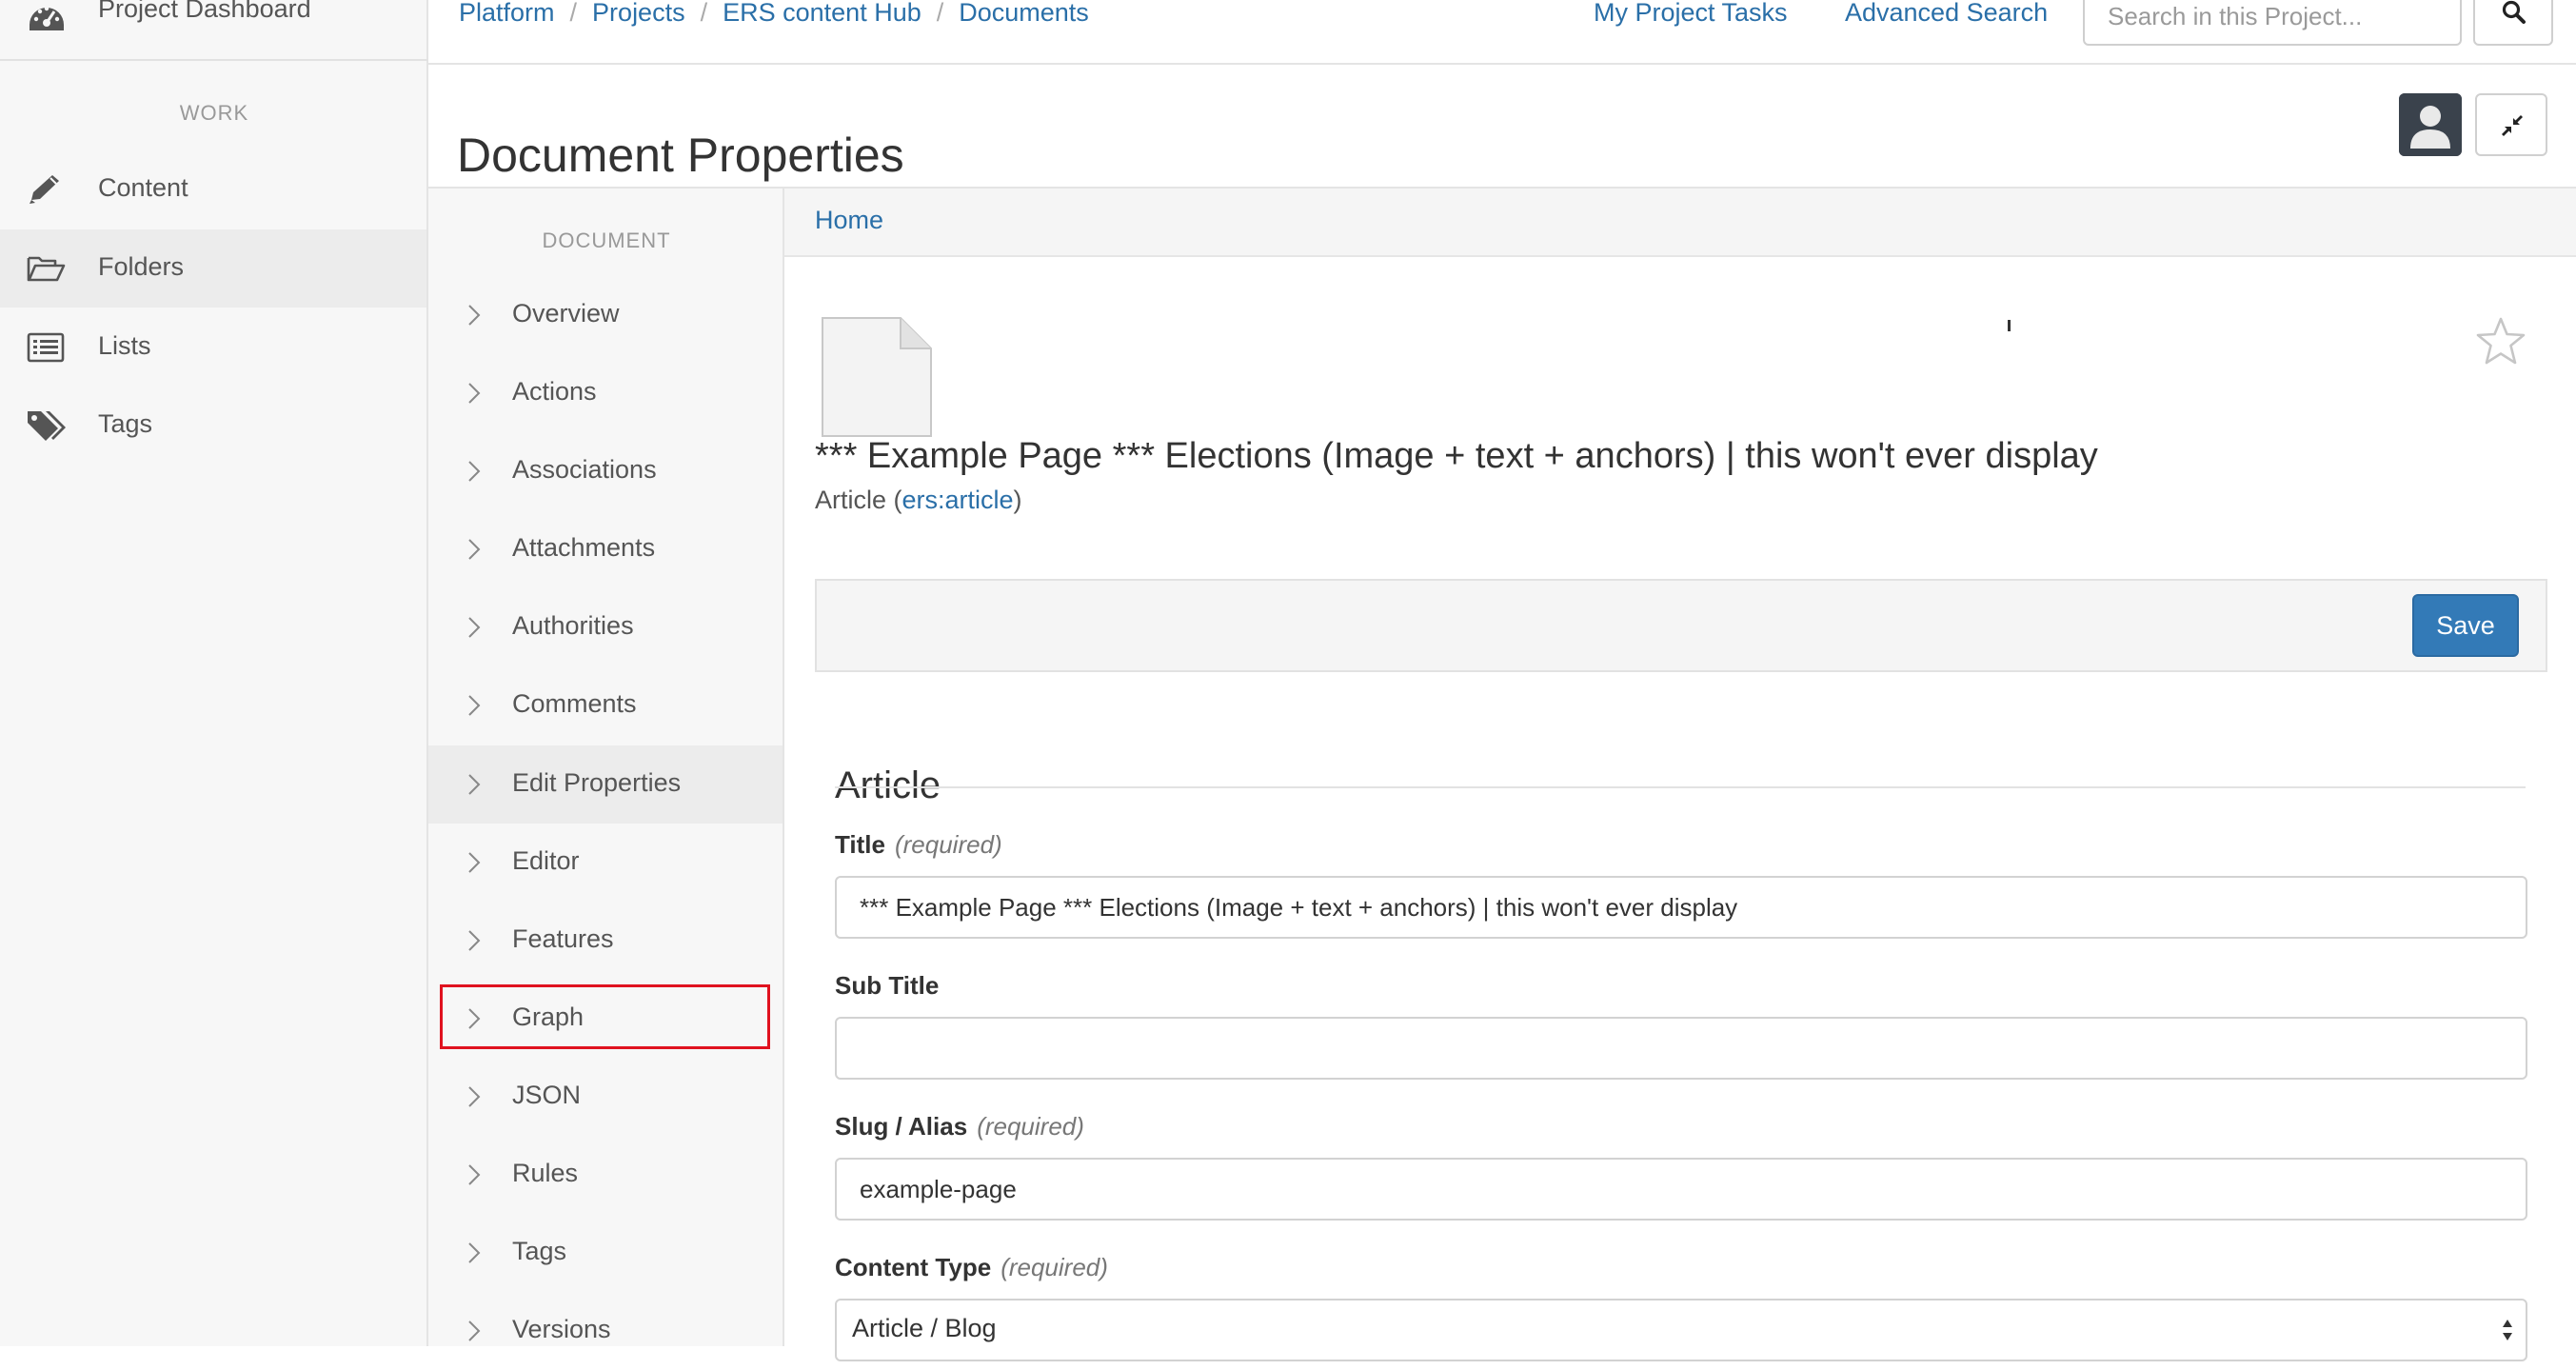  What do you see at coordinates (142, 266) in the screenshot?
I see `nav-label: Folders` at bounding box center [142, 266].